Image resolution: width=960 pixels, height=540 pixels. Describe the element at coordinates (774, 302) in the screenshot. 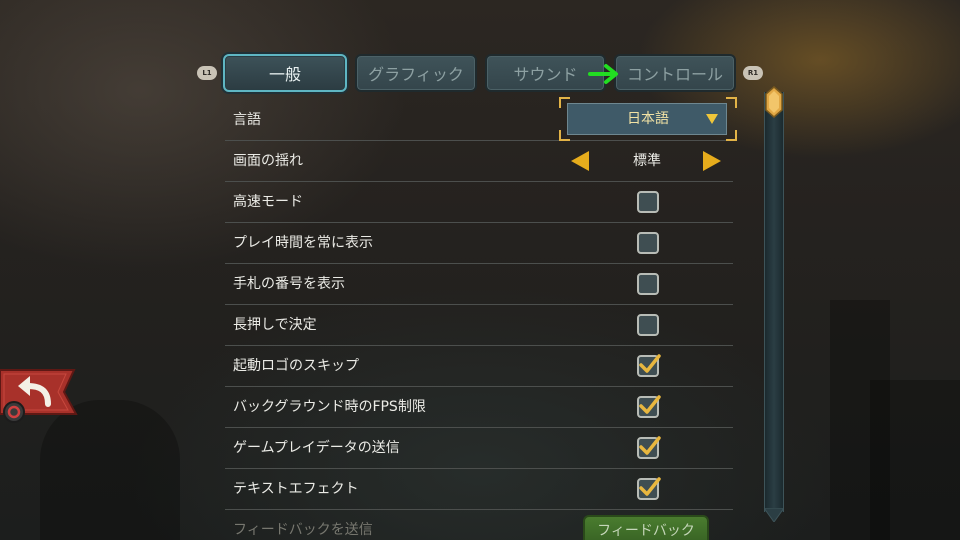

I see `scrollbar-track` at that location.